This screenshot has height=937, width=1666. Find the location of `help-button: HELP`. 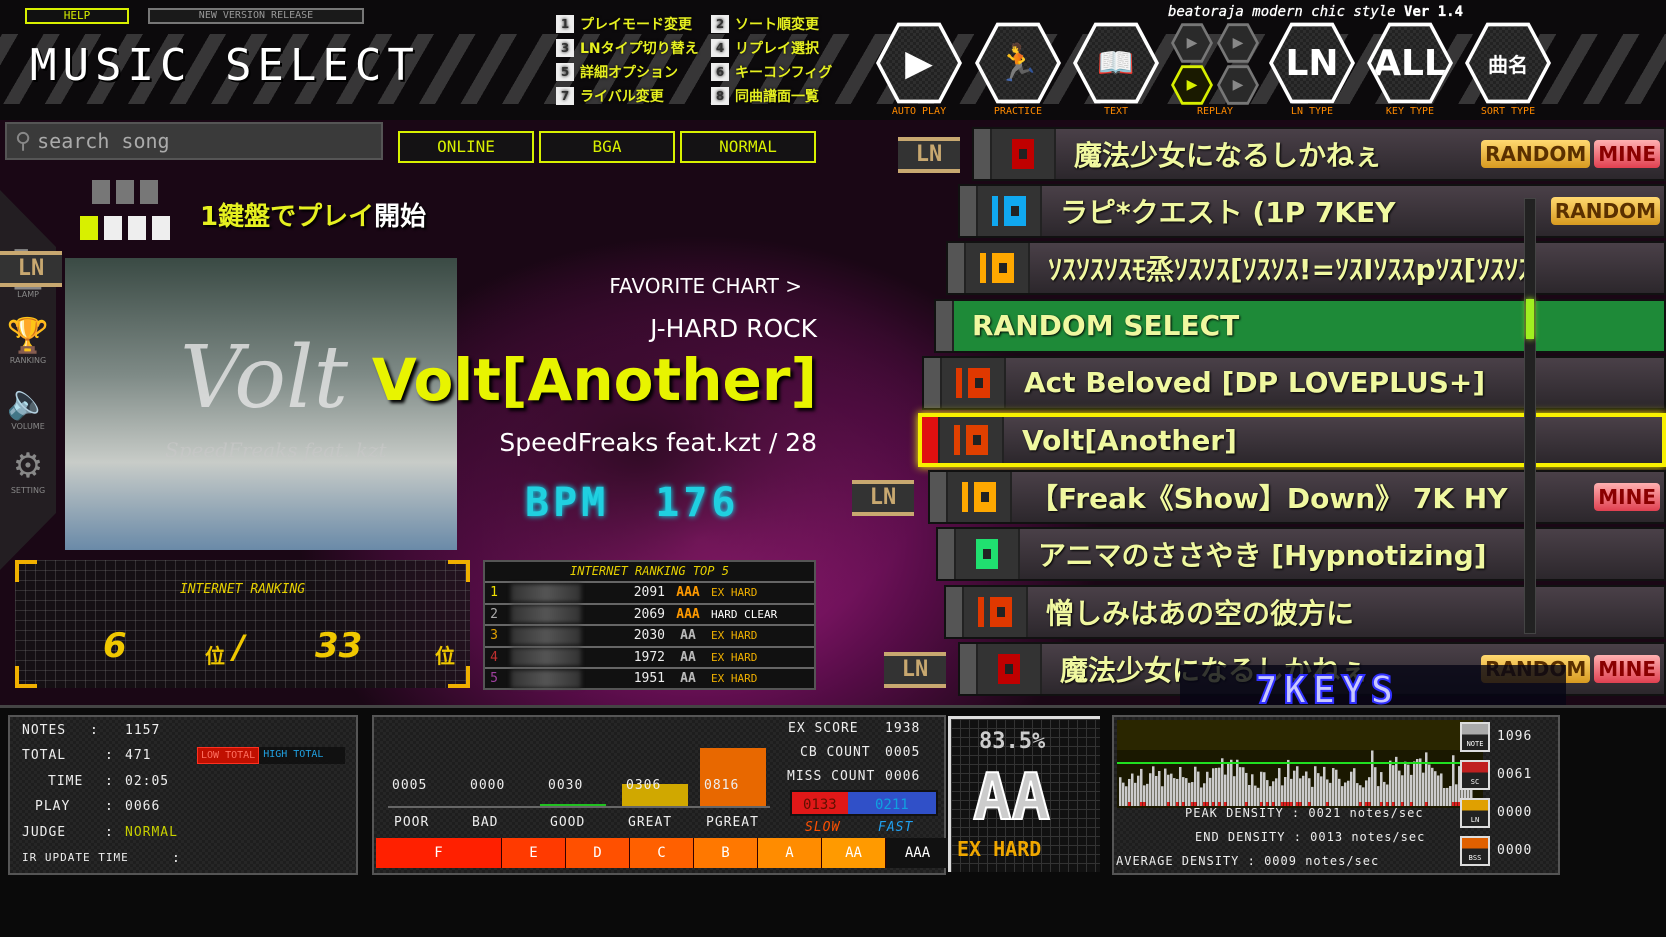

help-button: HELP is located at coordinates (77, 16).